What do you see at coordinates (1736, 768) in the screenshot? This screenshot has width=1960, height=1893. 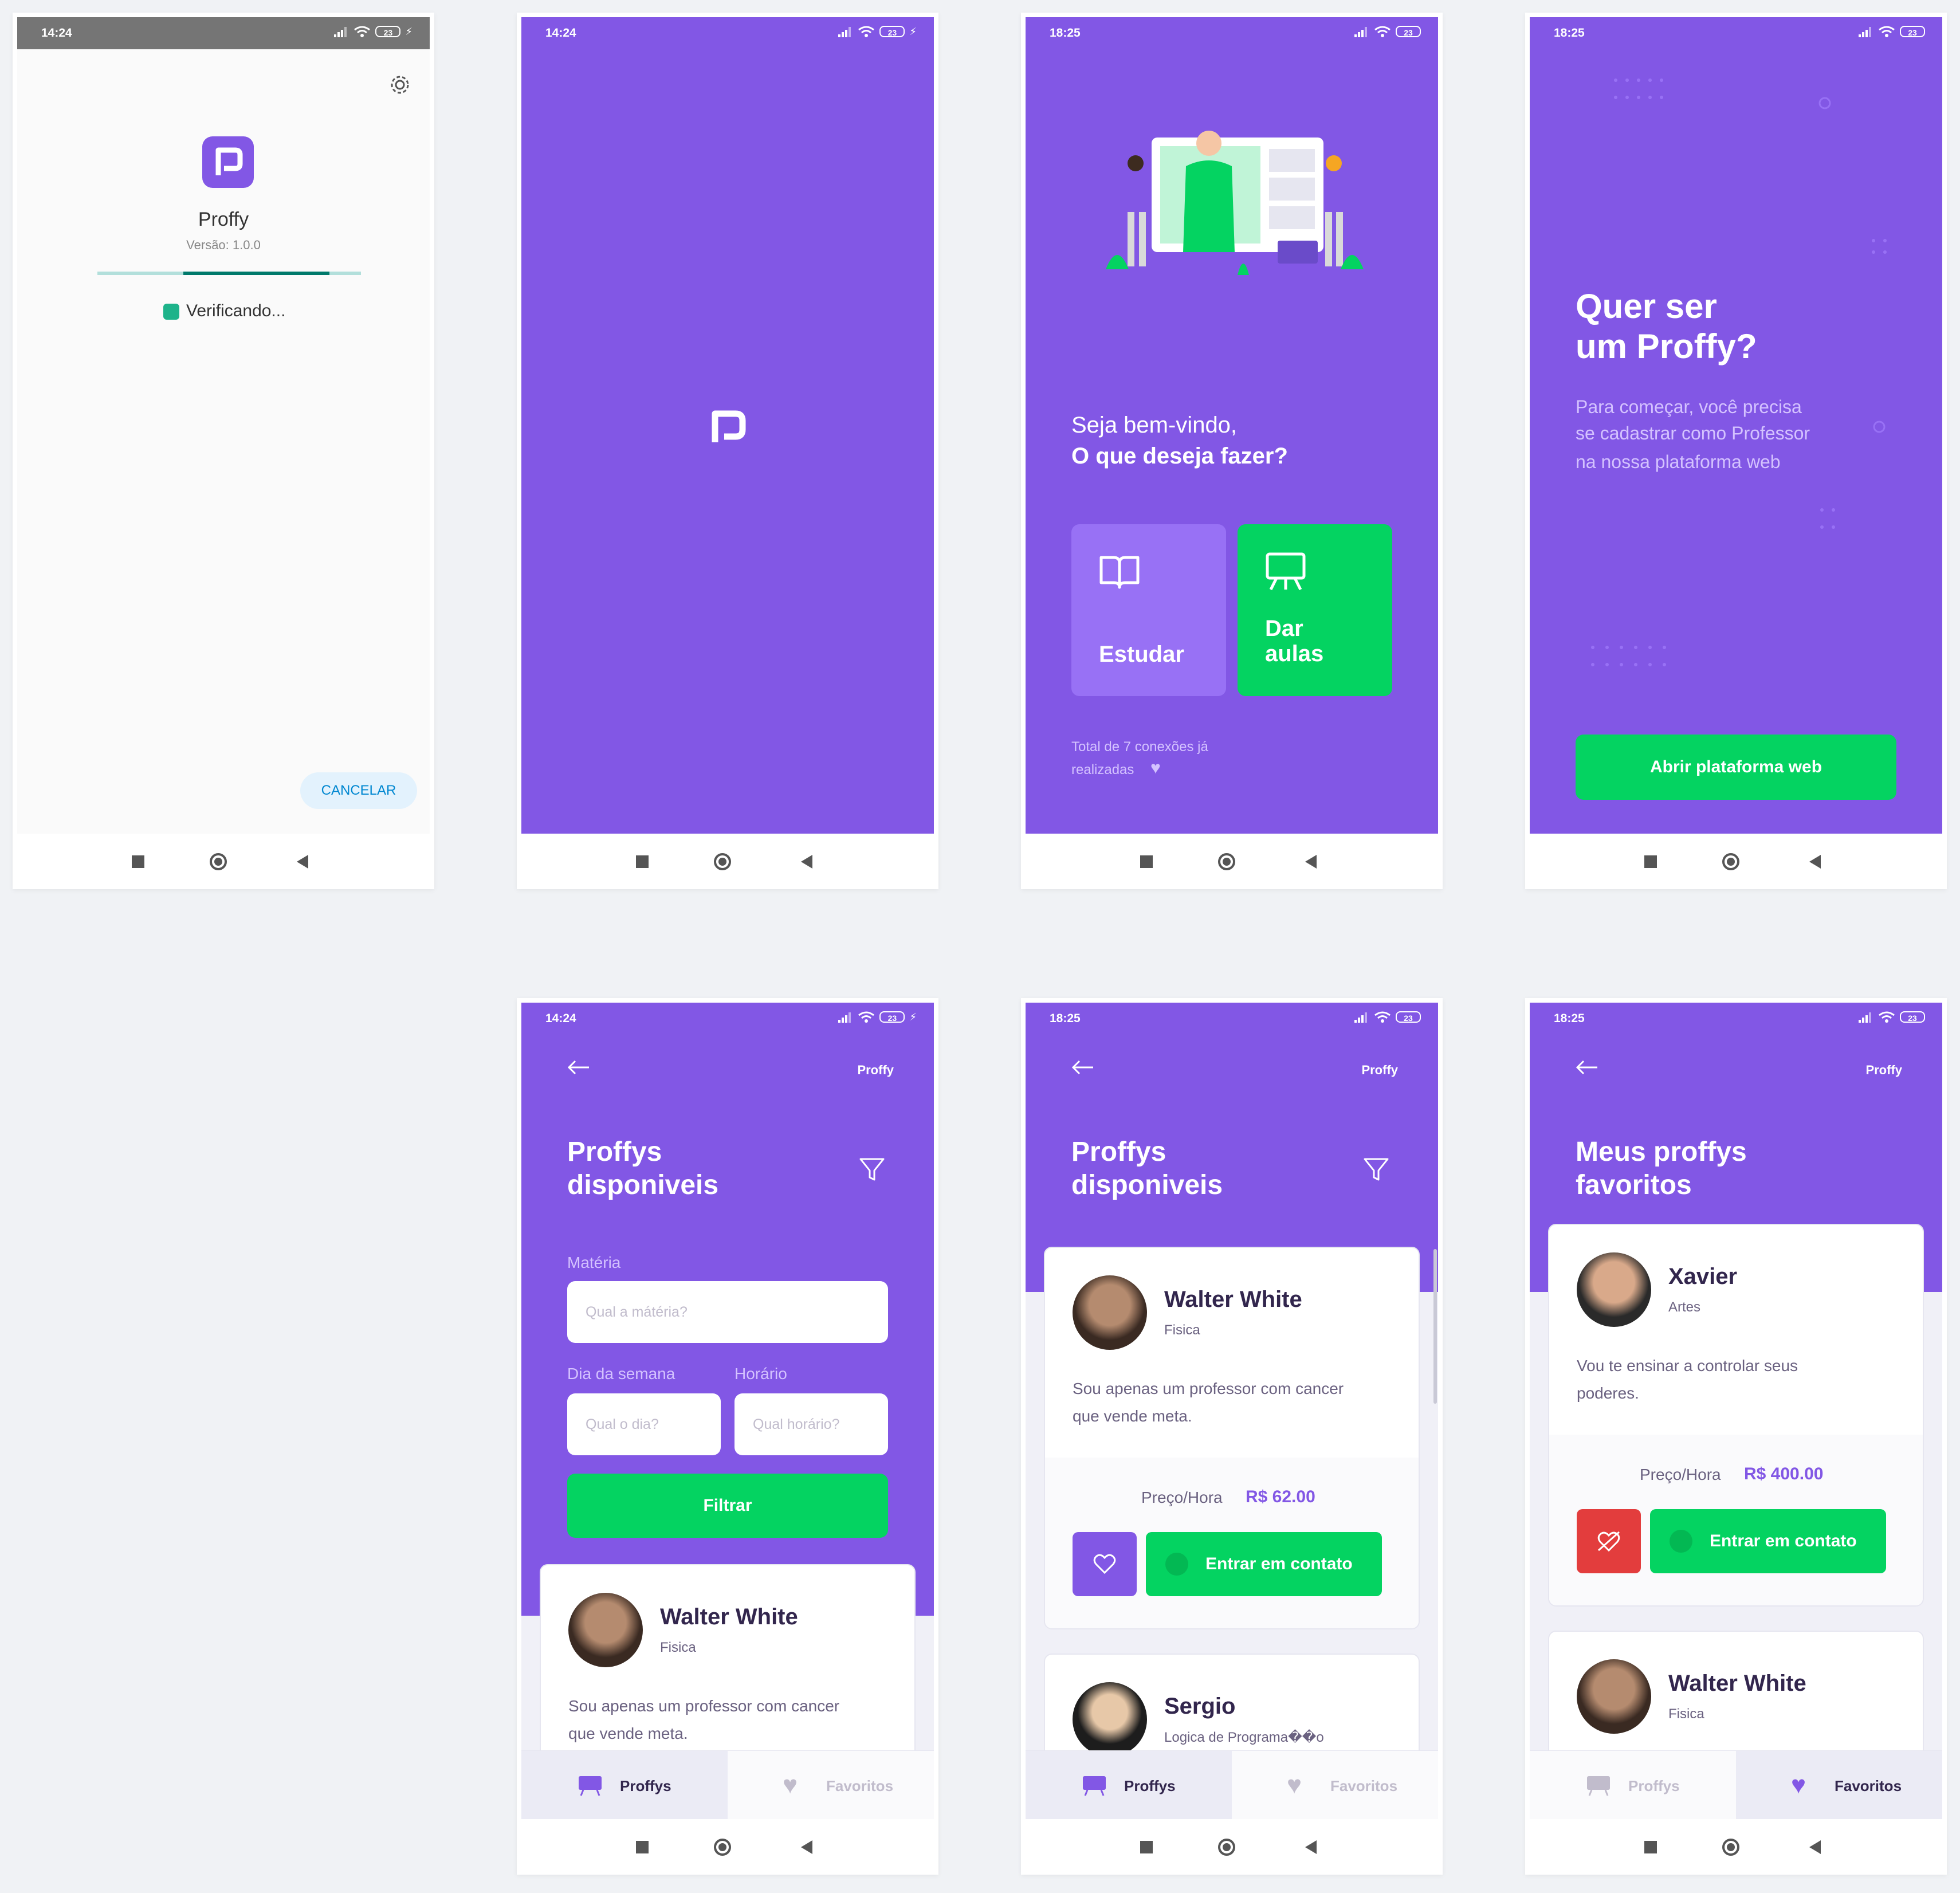 I see `open-web-platform-button: Abrir plataforma web` at bounding box center [1736, 768].